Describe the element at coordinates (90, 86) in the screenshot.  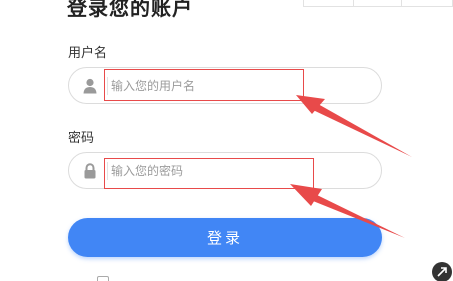
I see `user-icon` at that location.